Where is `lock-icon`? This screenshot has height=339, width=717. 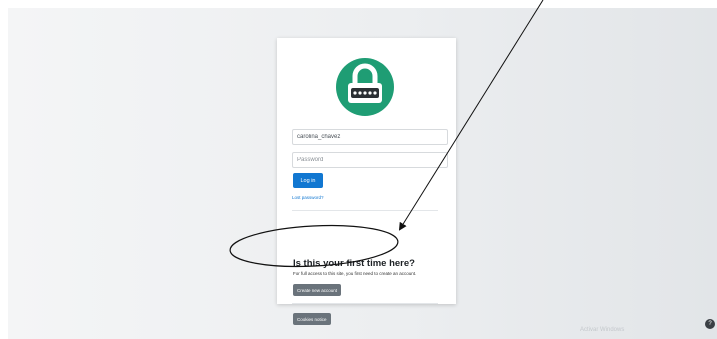
lock-icon is located at coordinates (365, 87).